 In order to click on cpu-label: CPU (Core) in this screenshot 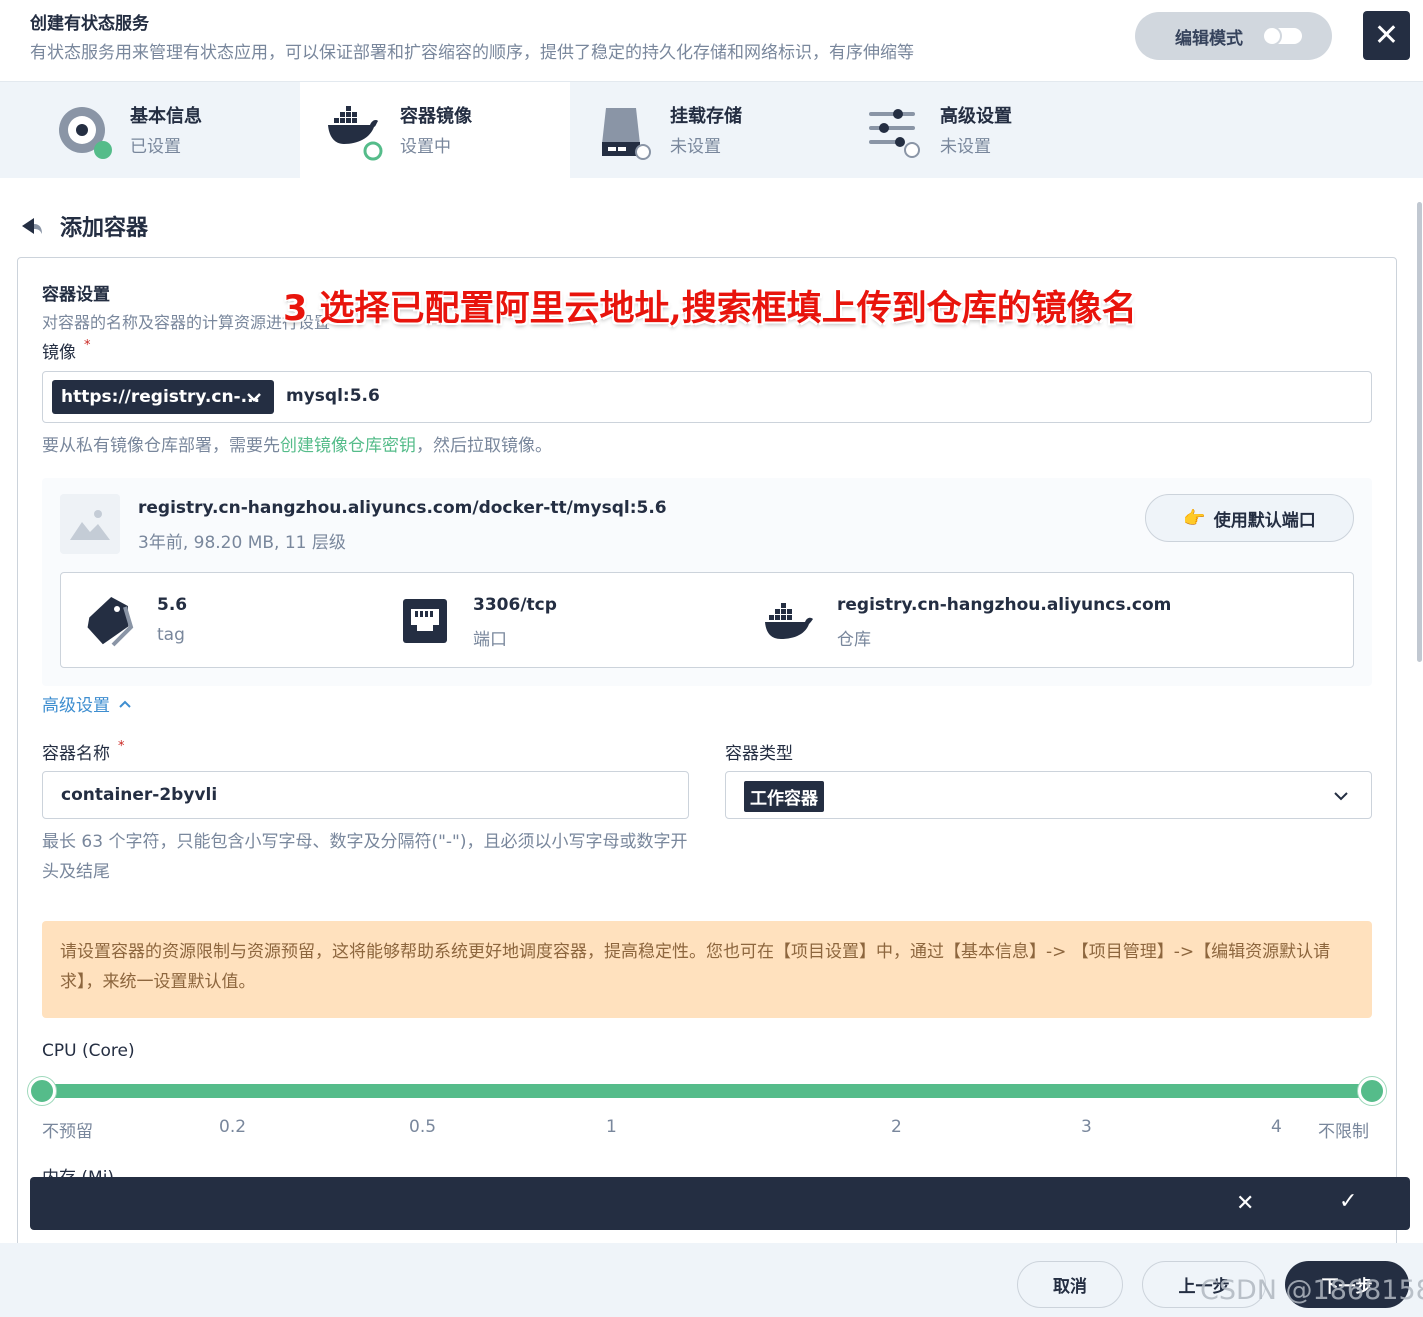, I will do `click(88, 1051)`.